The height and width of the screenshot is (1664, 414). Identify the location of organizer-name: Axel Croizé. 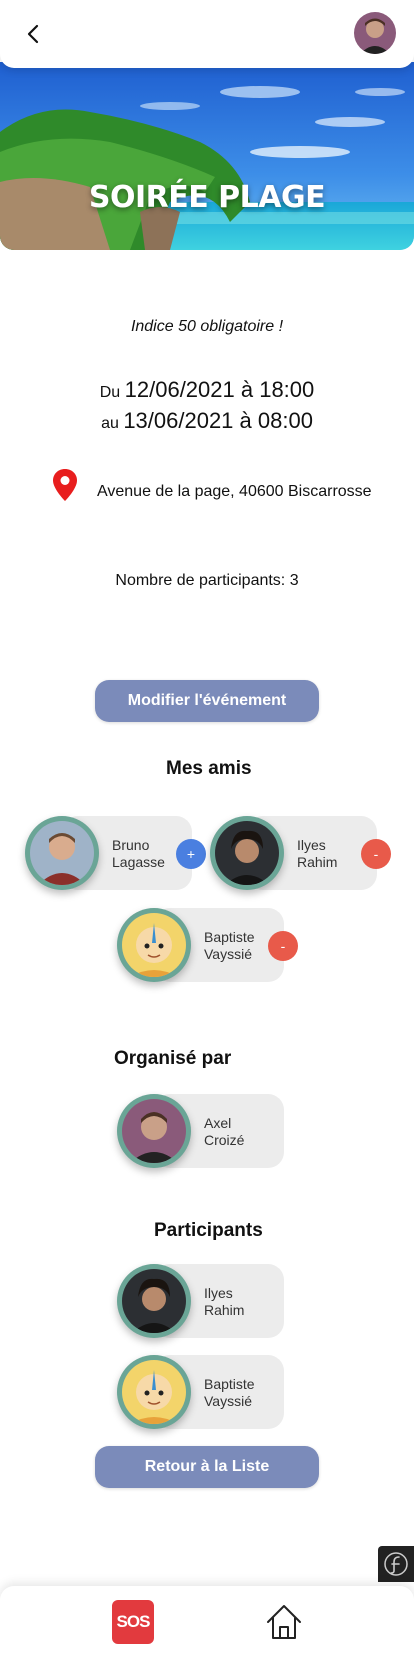
(224, 1131).